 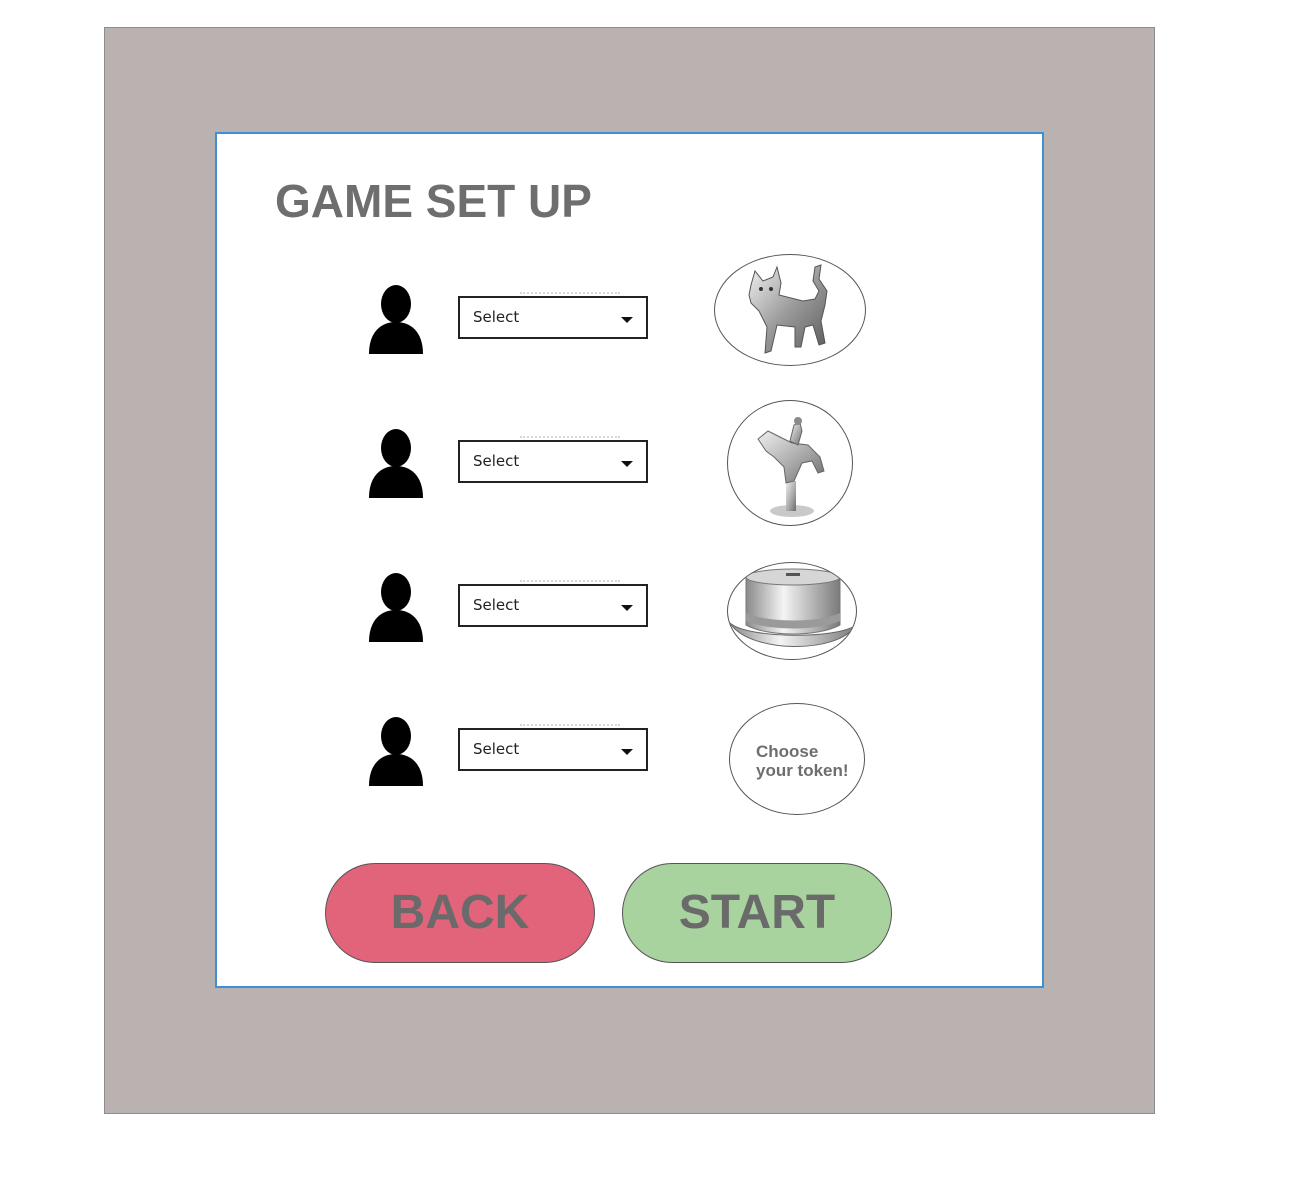 I want to click on token-cat, so click(x=790, y=310).